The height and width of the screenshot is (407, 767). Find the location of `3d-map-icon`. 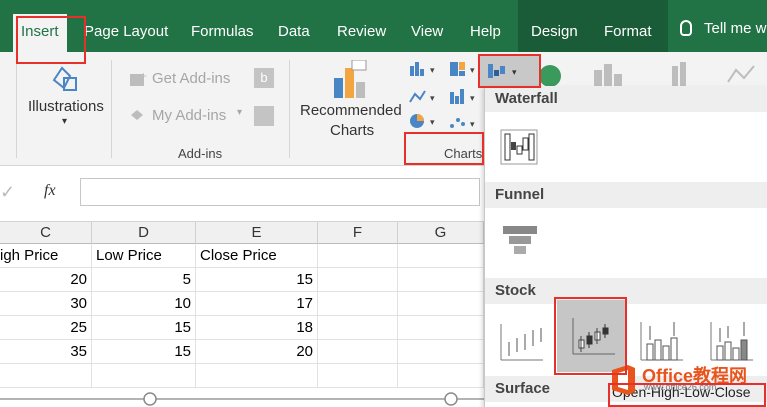

3d-map-icon is located at coordinates (688, 74).